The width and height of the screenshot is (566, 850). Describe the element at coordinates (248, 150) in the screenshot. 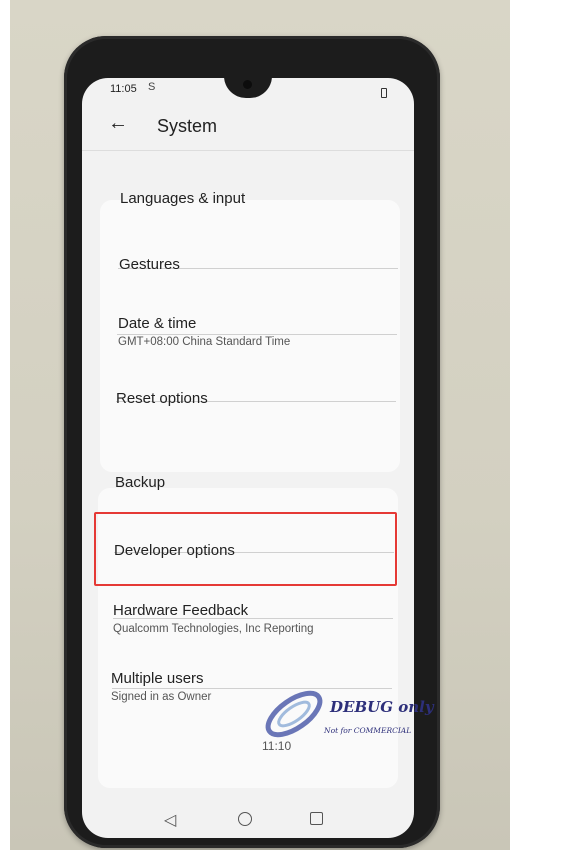

I see `header-divider` at that location.